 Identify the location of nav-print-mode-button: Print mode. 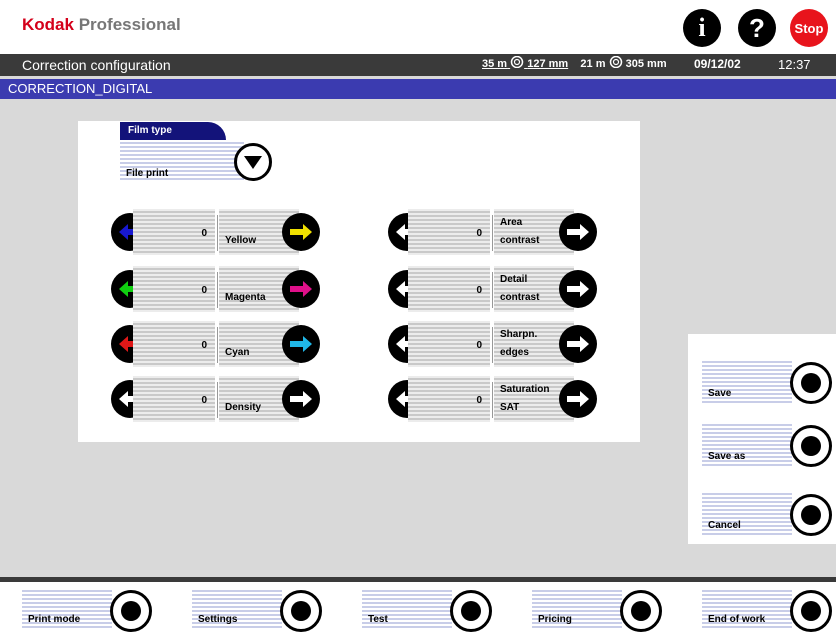
(88, 611).